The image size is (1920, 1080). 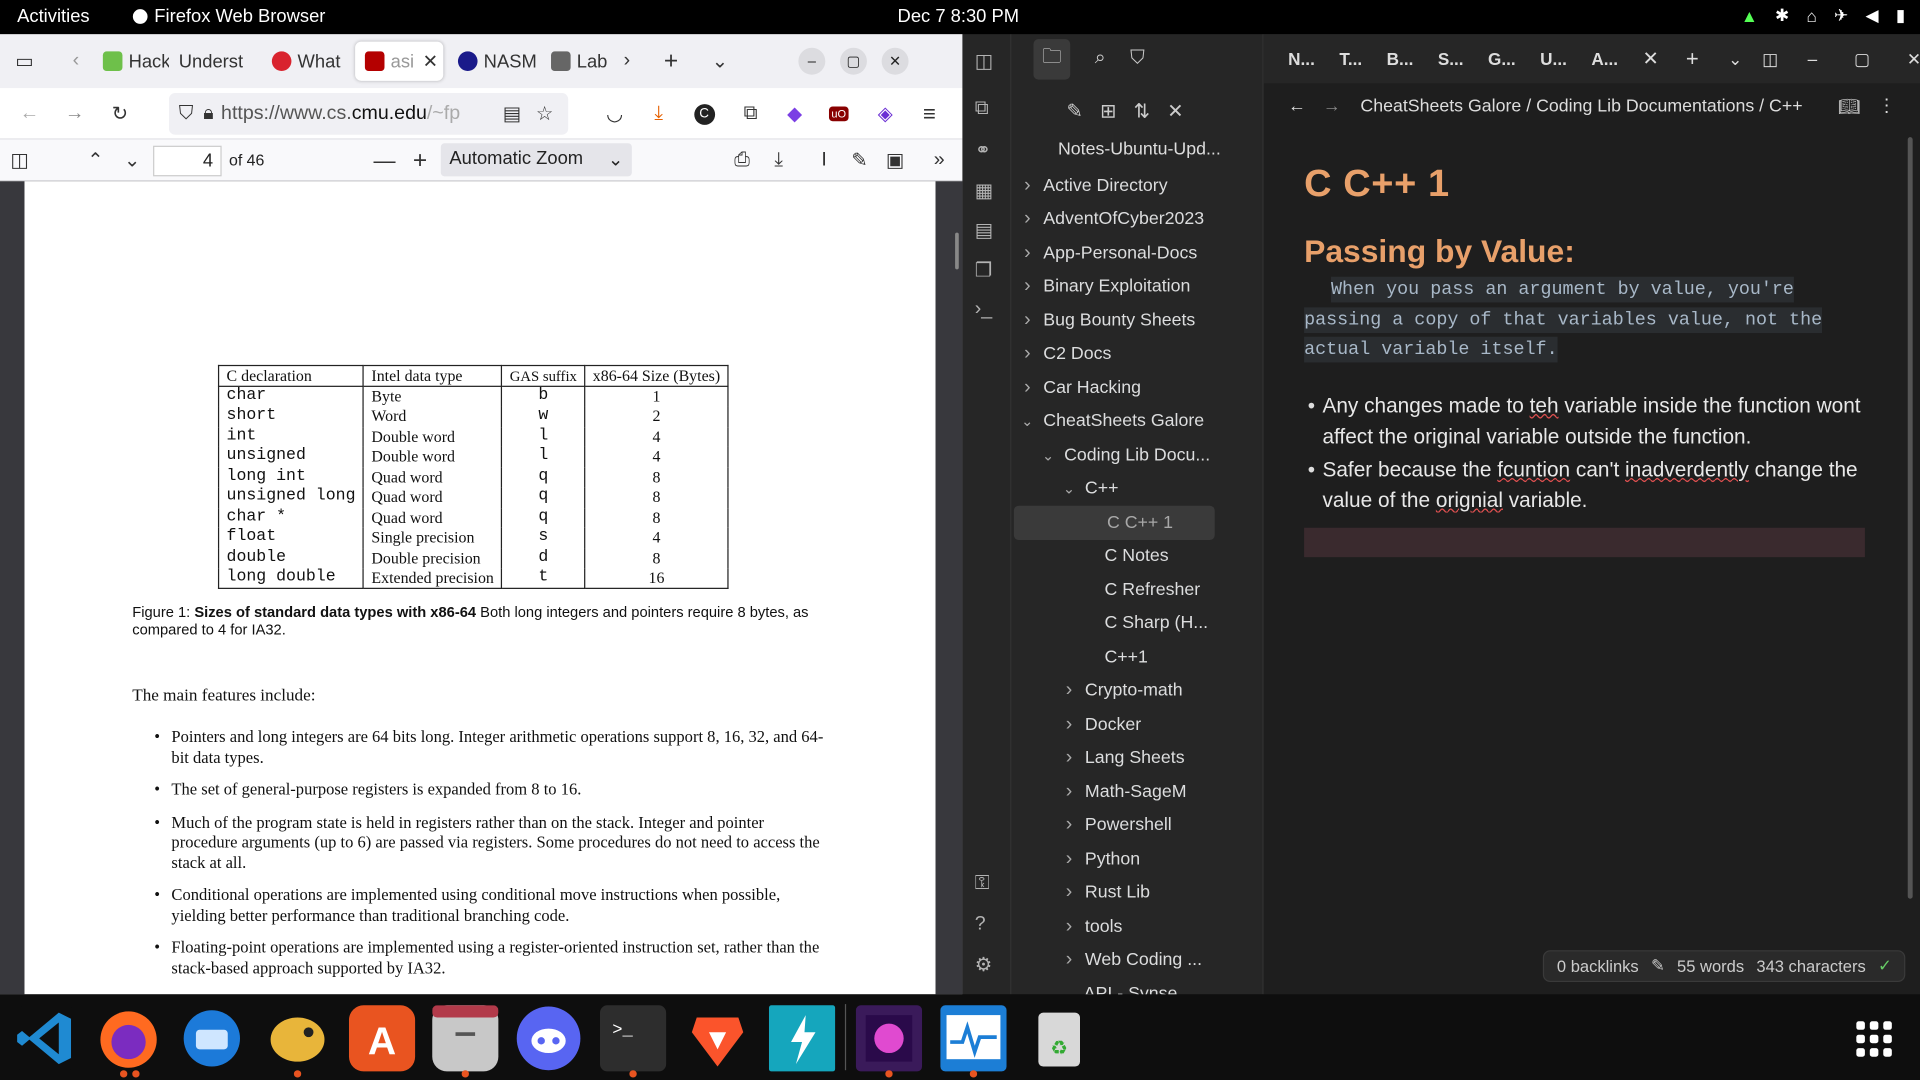 I want to click on files-tab-icon: 🗀︎, so click(x=1052, y=58).